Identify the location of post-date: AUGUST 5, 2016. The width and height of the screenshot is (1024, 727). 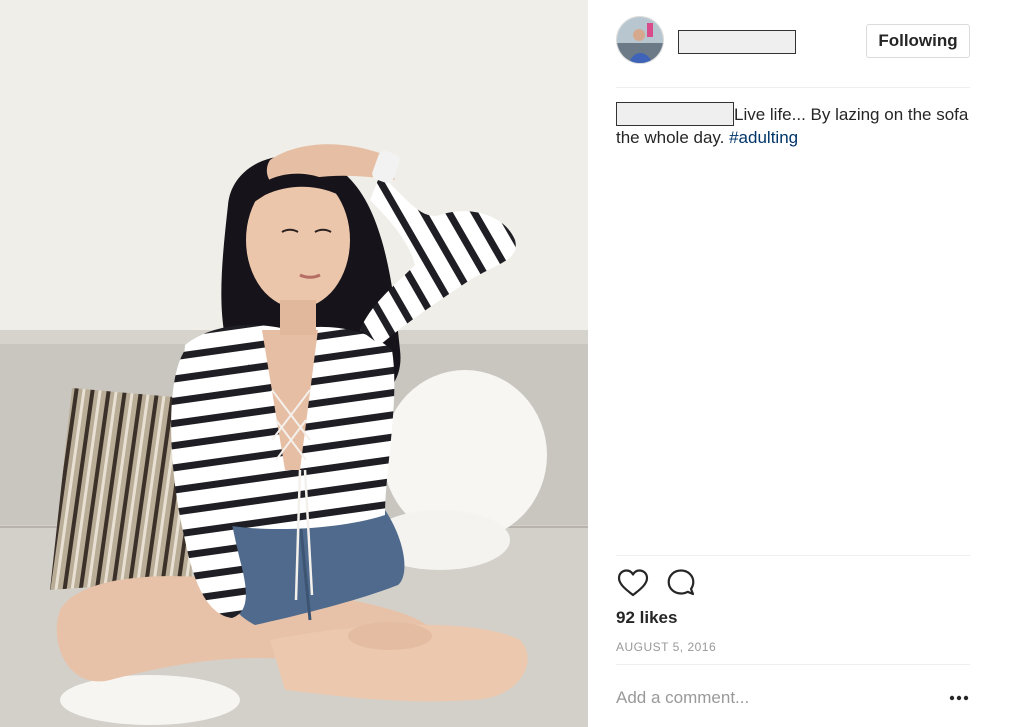
(666, 647).